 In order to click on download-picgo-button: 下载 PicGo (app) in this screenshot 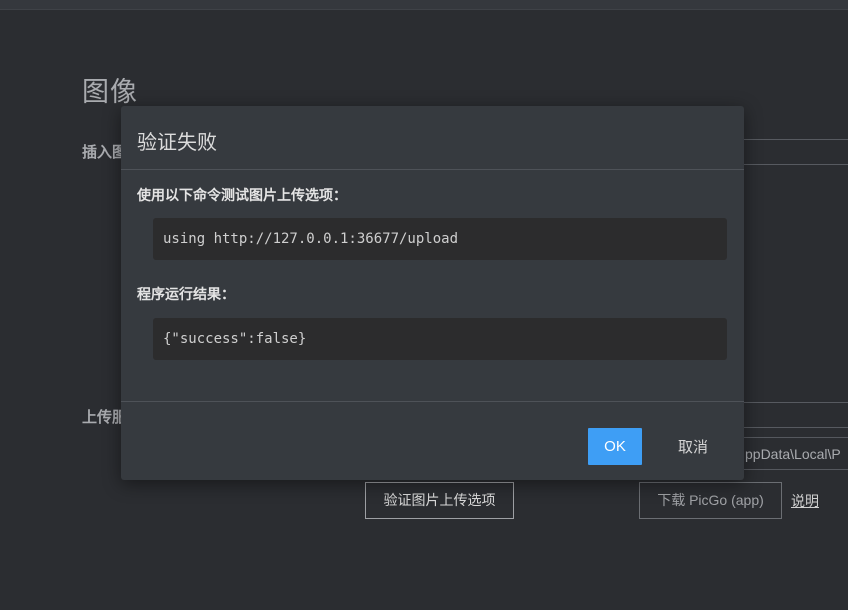, I will do `click(710, 500)`.